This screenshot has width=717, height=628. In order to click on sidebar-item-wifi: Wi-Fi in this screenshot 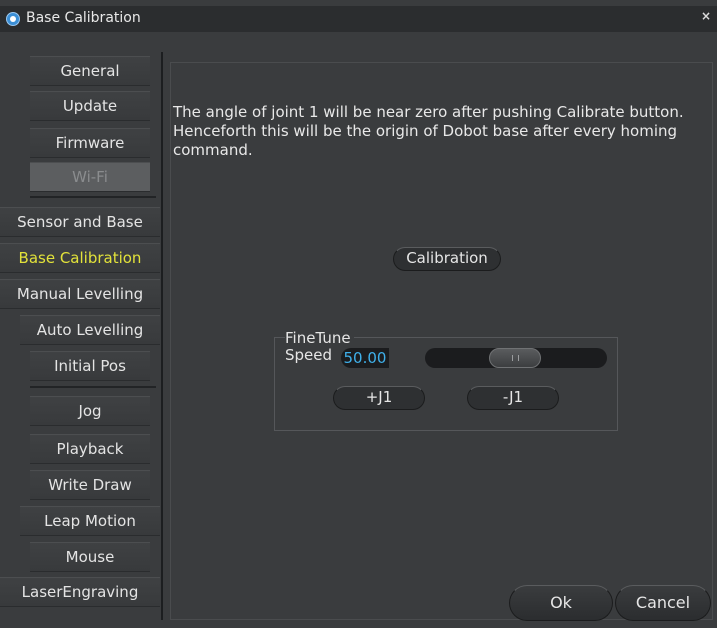, I will do `click(90, 177)`.